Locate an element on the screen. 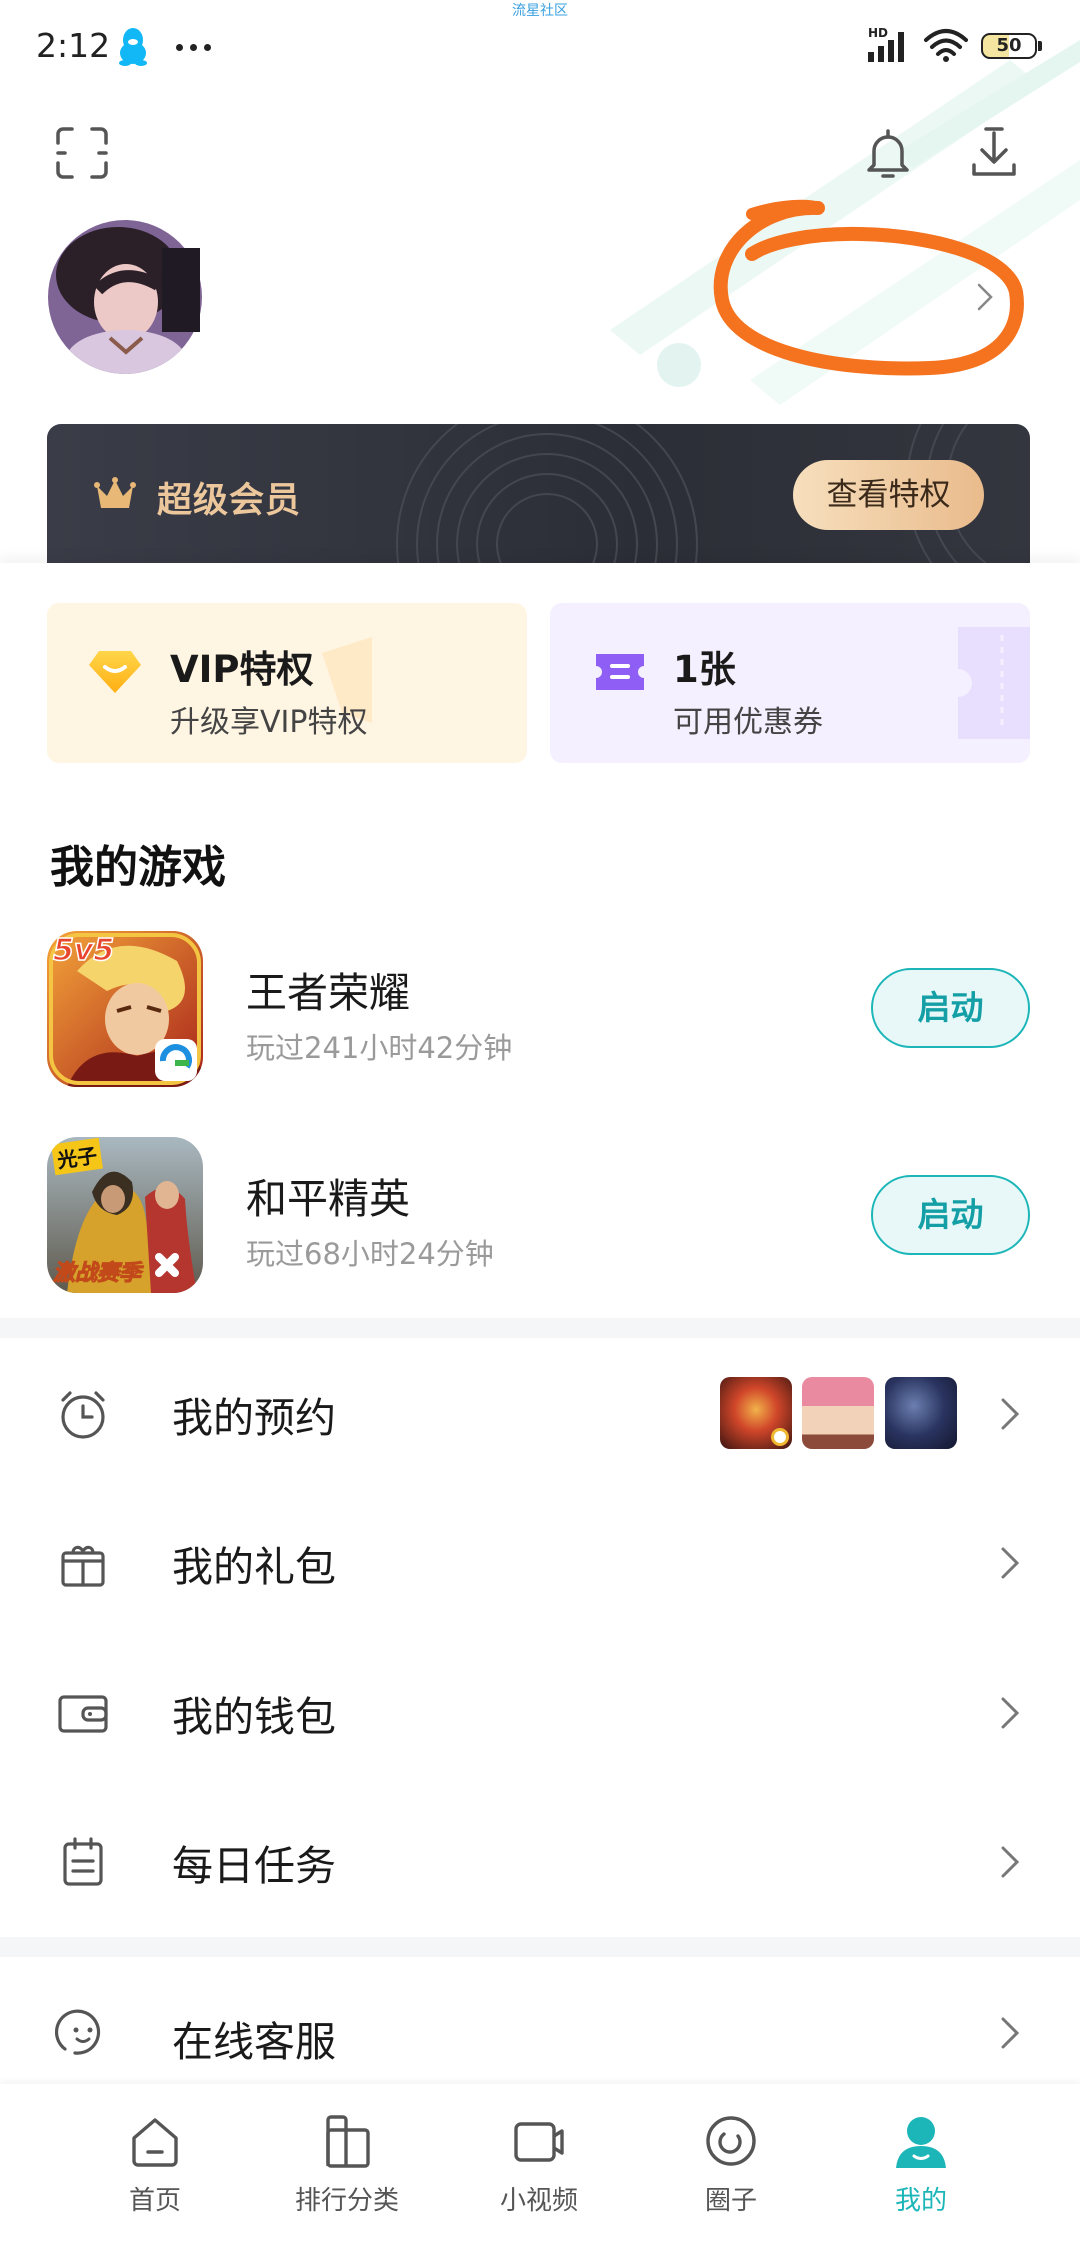 The image size is (1080, 2248). alarm-clock-icon is located at coordinates (83, 1415).